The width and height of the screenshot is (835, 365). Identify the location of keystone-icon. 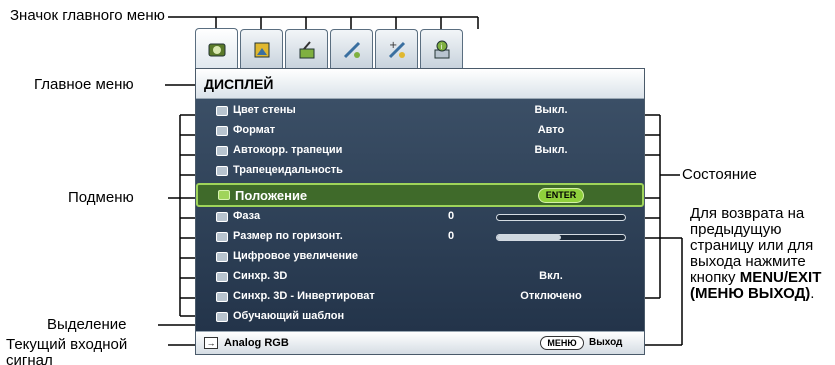
(222, 171).